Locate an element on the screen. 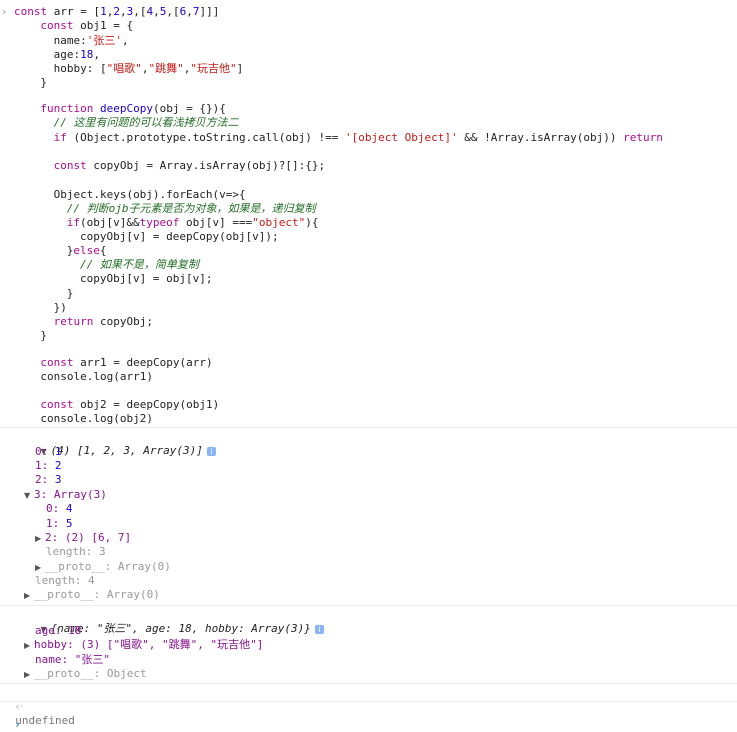  code-line: name:'张三', is located at coordinates (91, 40).